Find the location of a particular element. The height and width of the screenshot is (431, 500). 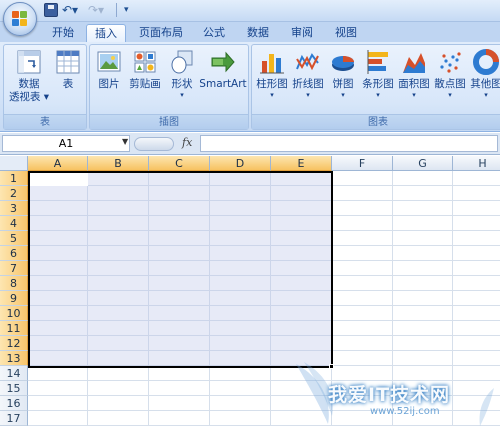

customize-quick-access-button: ▾ is located at coordinates (129, 11).